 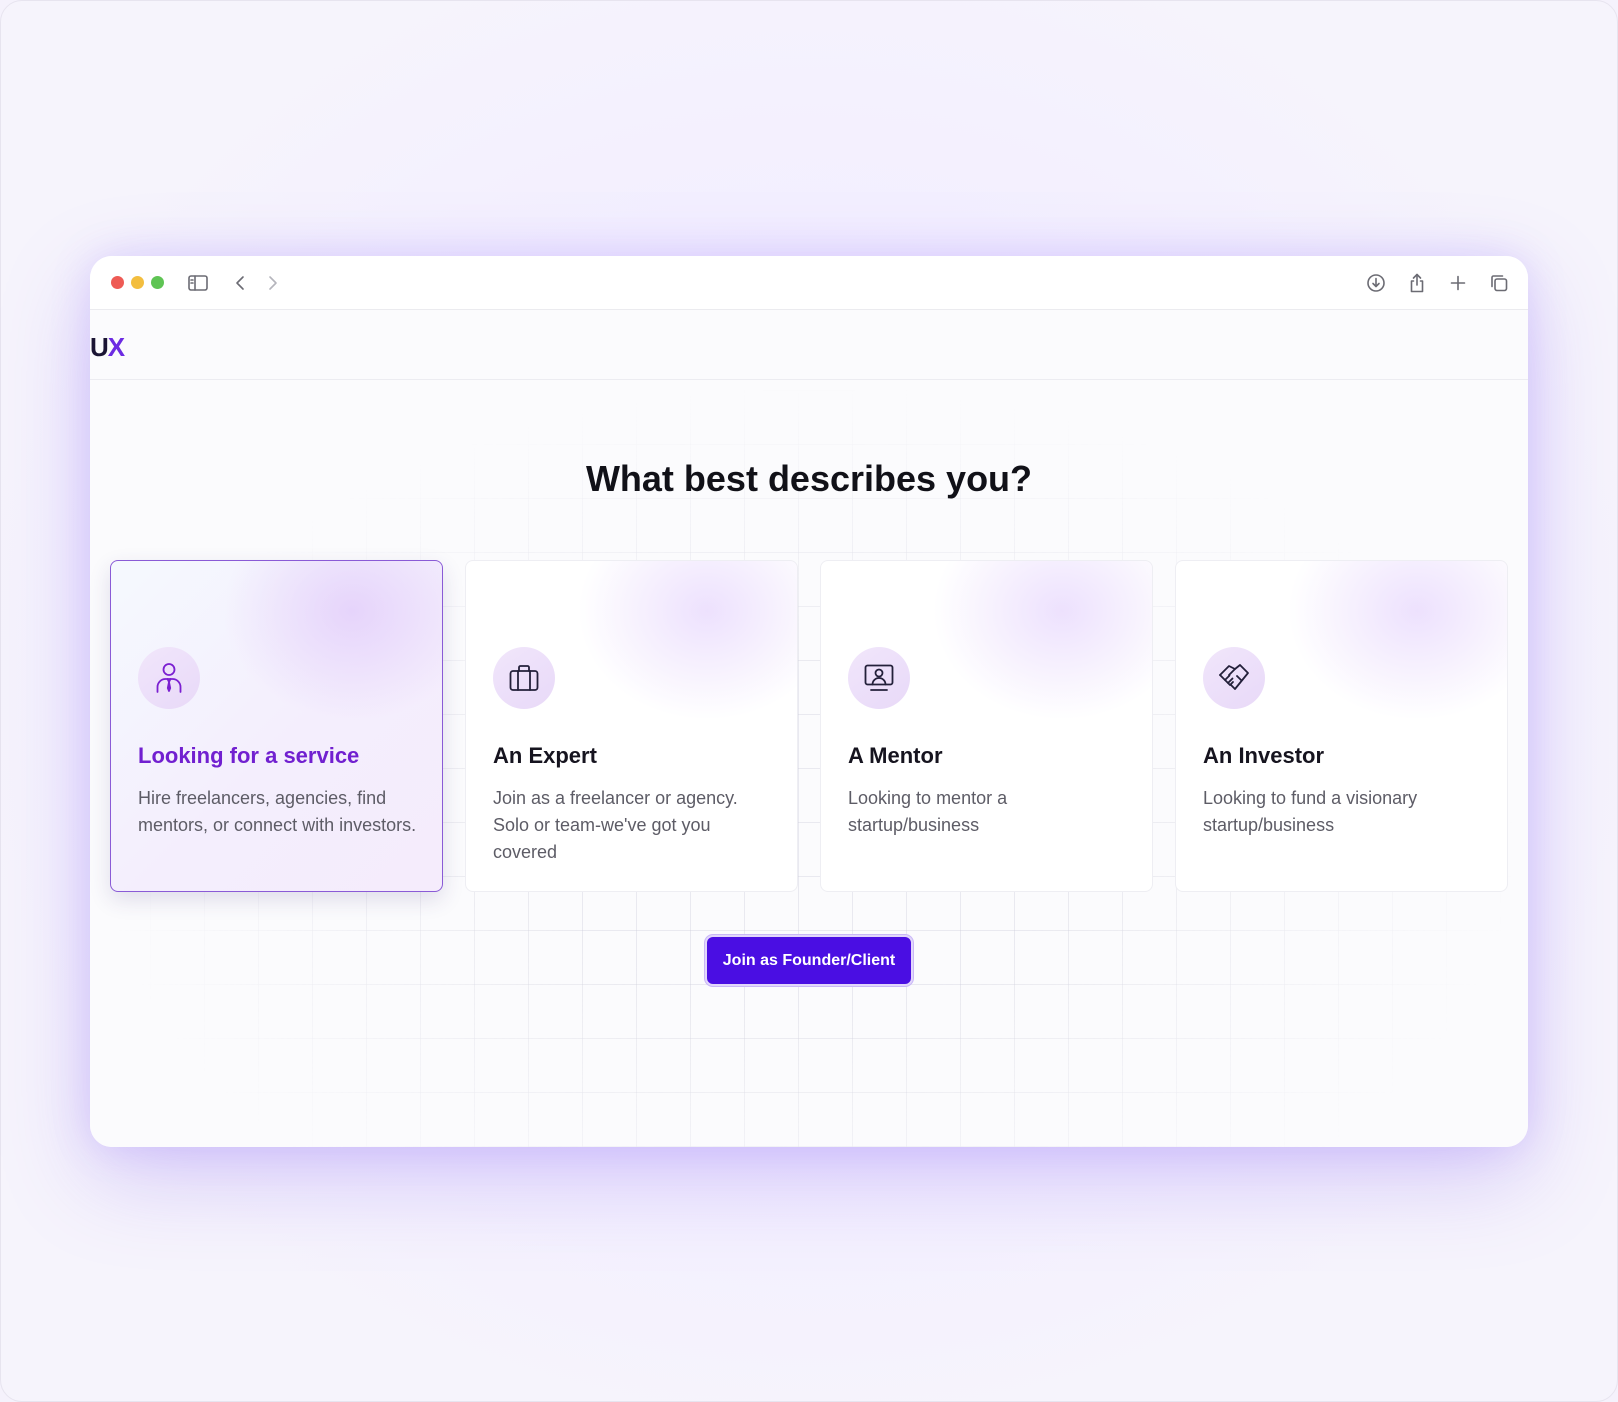 I want to click on card-title: An Expert, so click(x=545, y=755).